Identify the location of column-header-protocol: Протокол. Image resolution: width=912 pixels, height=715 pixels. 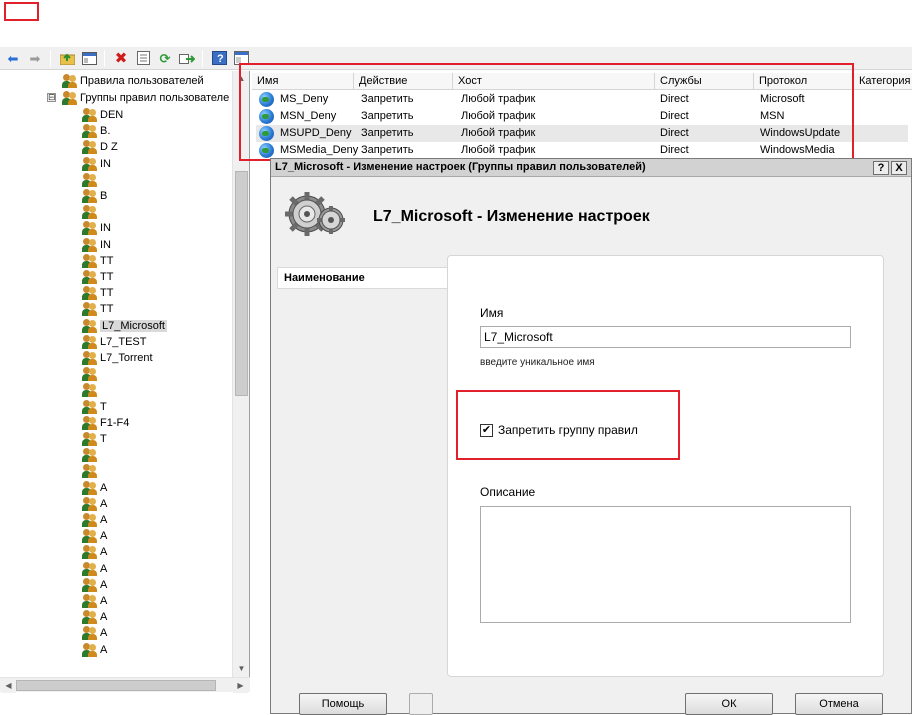
(804, 81).